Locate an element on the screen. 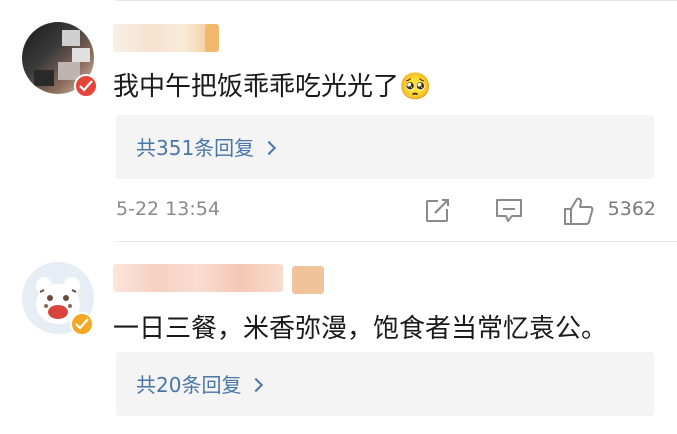 This screenshot has height=434, width=677. comment-icon is located at coordinates (509, 212).